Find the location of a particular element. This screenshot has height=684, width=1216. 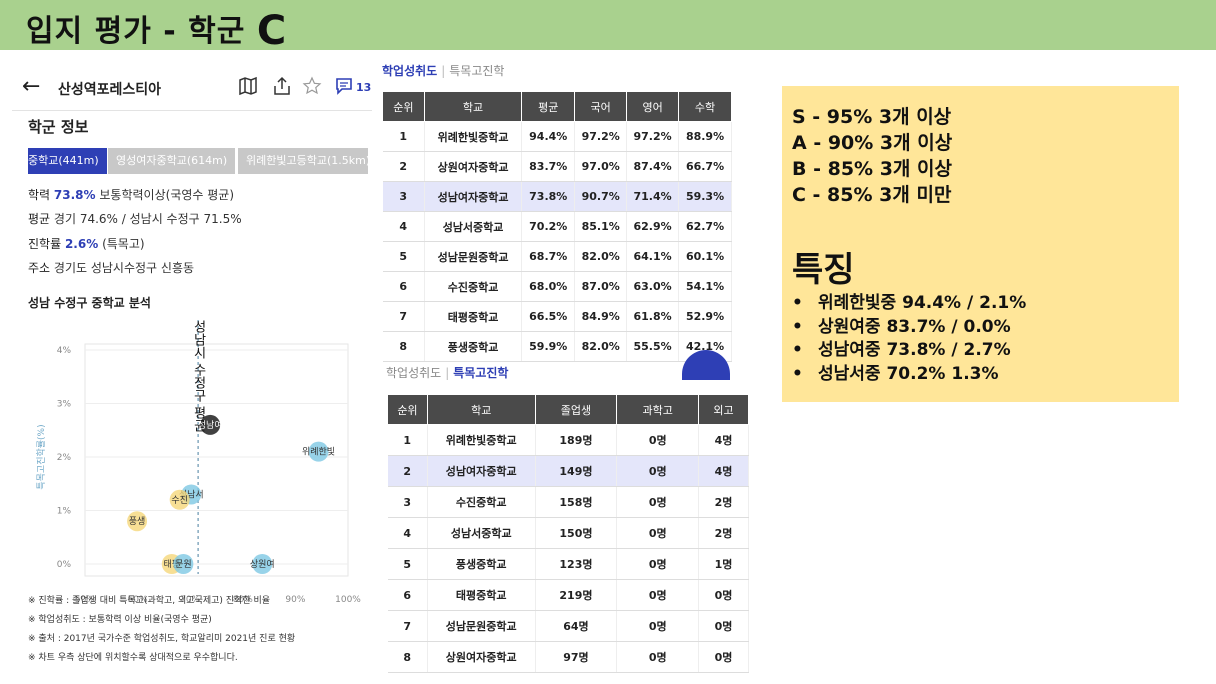

plot-frame is located at coordinates (216, 460).